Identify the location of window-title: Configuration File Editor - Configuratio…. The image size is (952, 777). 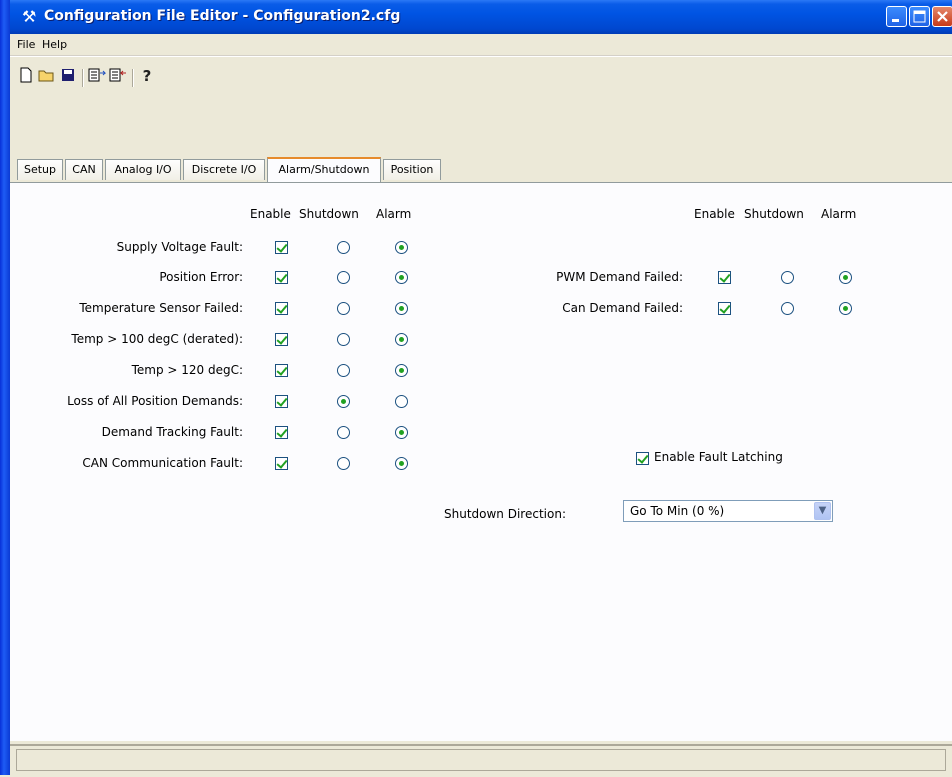
(222, 16).